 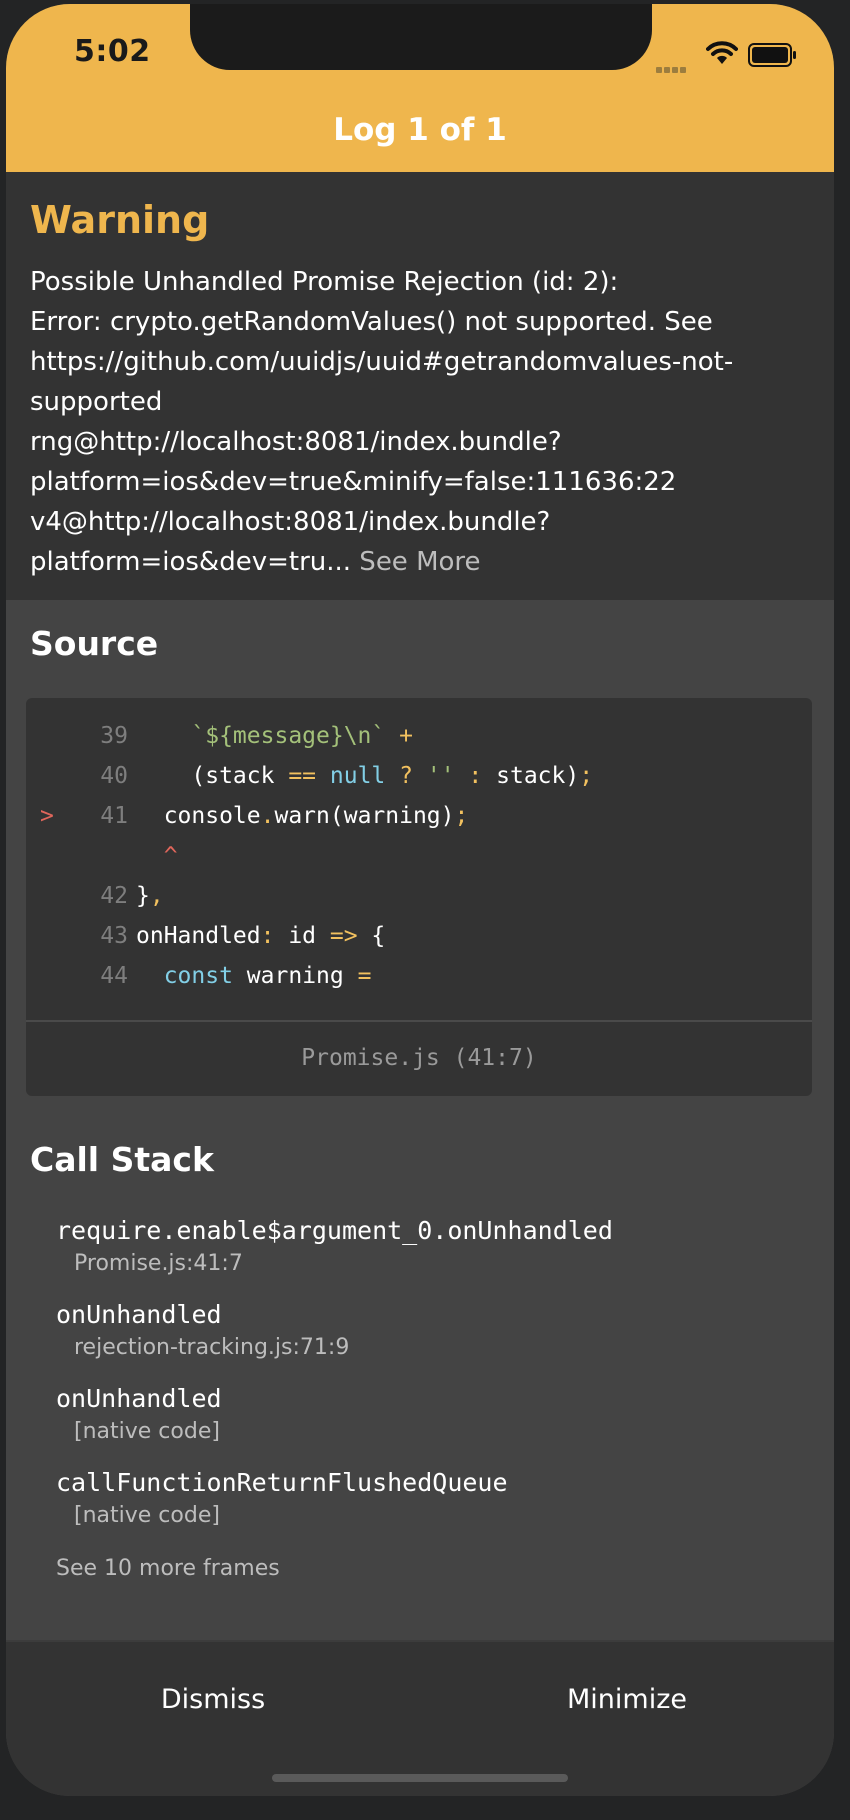 I want to click on see-more-frames-link: See 10 more frames, so click(x=168, y=1568).